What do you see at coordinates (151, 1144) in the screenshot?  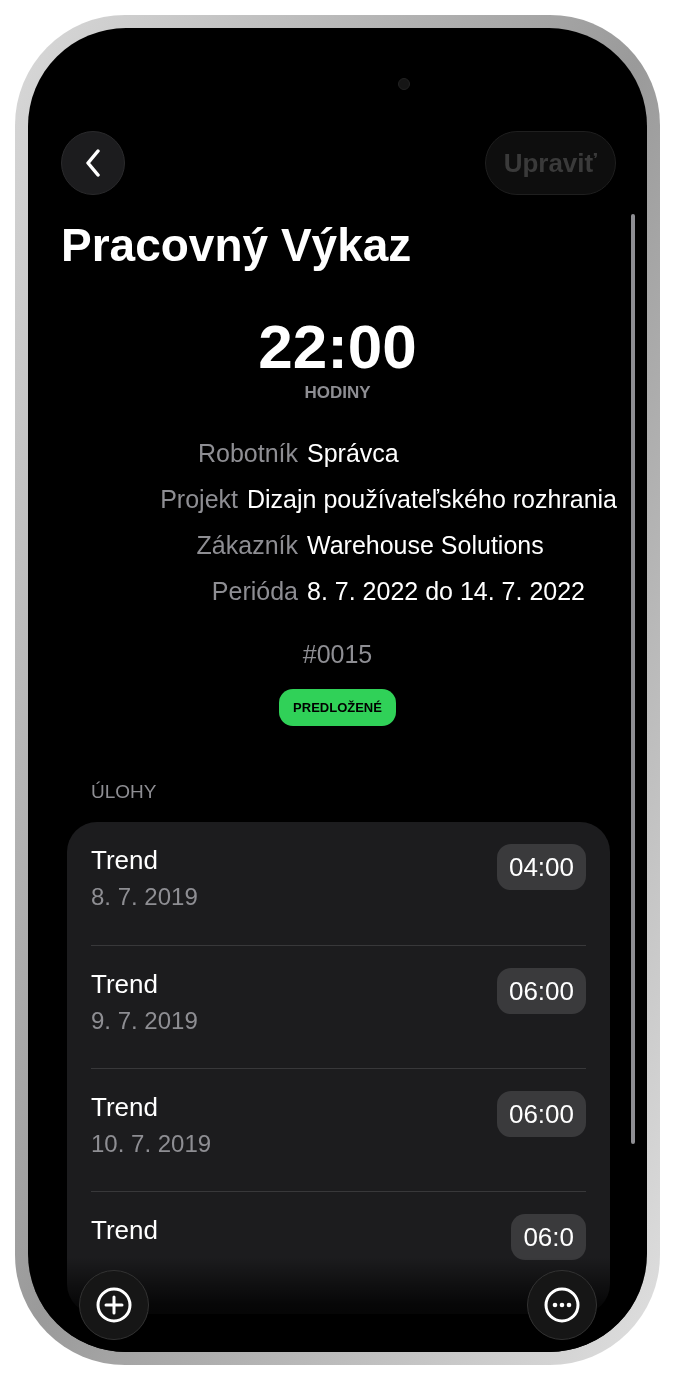 I see `task-date: 10. 7. 2019` at bounding box center [151, 1144].